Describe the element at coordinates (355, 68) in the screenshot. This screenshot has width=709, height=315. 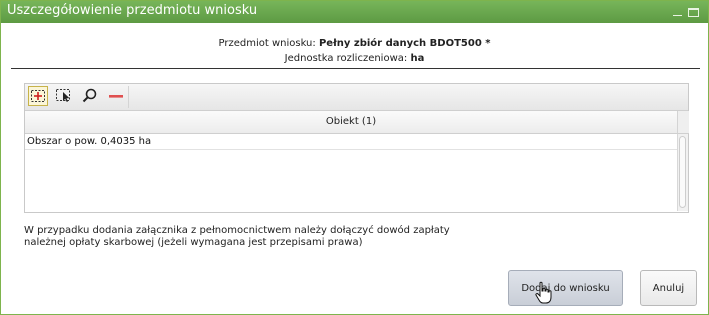
I see `separator-line` at that location.